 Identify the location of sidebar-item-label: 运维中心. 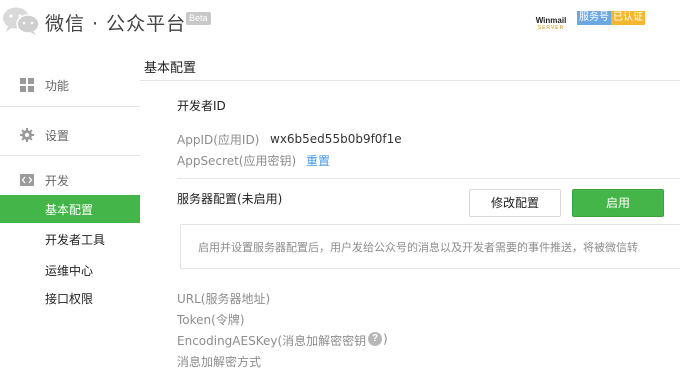
(69, 271).